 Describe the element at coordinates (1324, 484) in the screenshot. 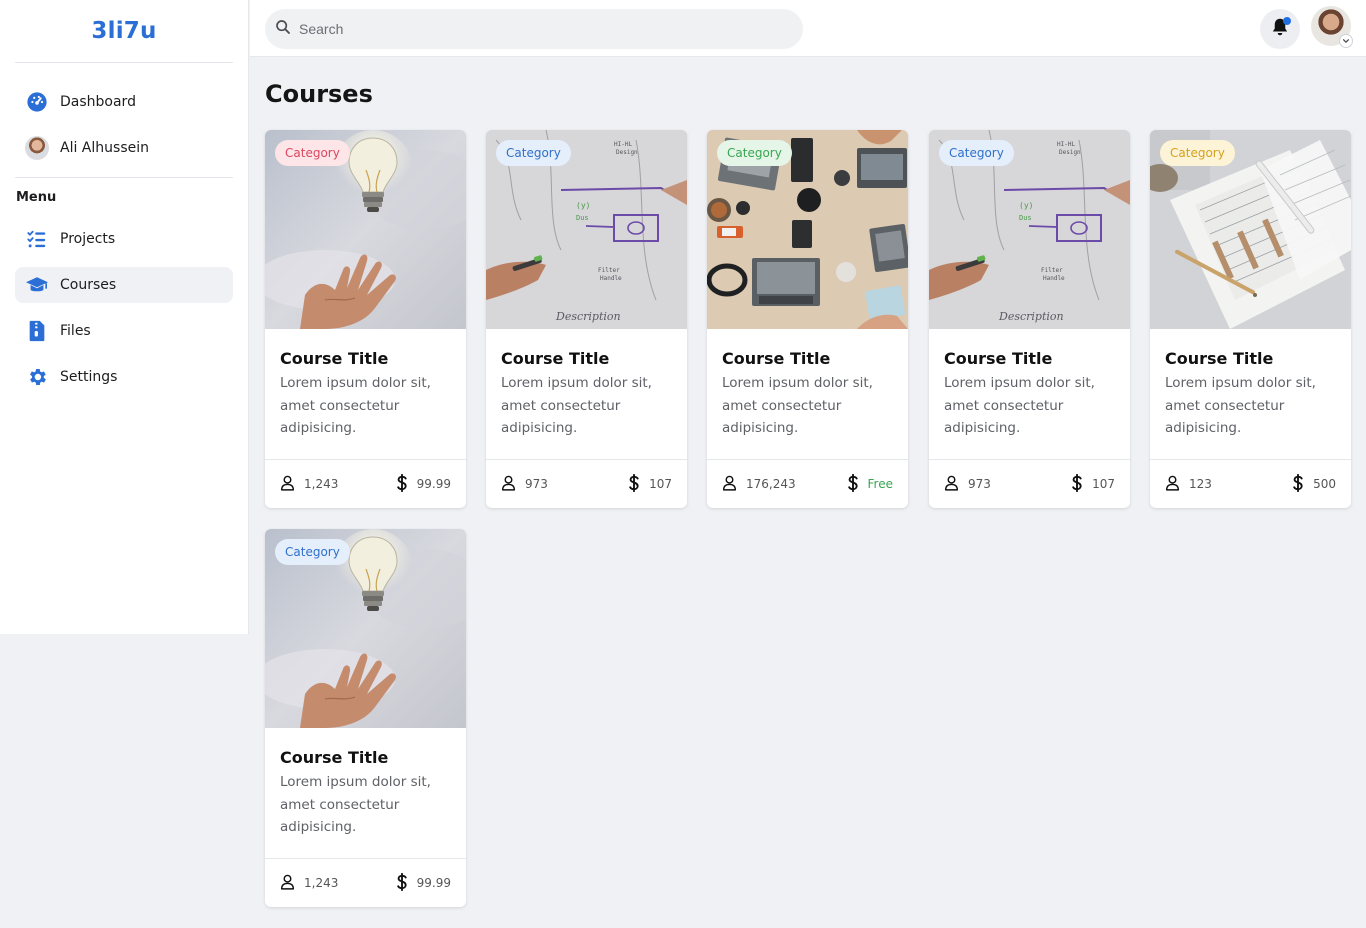

I see `course-price: 500` at that location.